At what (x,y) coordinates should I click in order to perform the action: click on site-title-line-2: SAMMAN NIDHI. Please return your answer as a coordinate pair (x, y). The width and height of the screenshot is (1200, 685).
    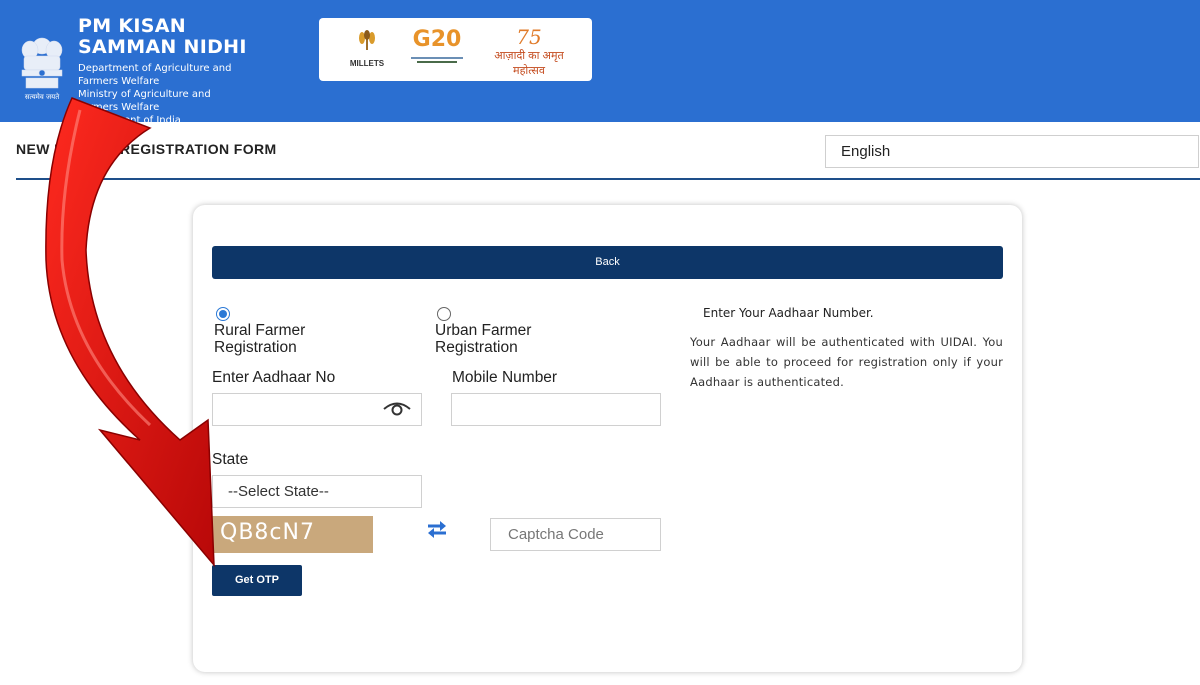
    Looking at the image, I should click on (162, 47).